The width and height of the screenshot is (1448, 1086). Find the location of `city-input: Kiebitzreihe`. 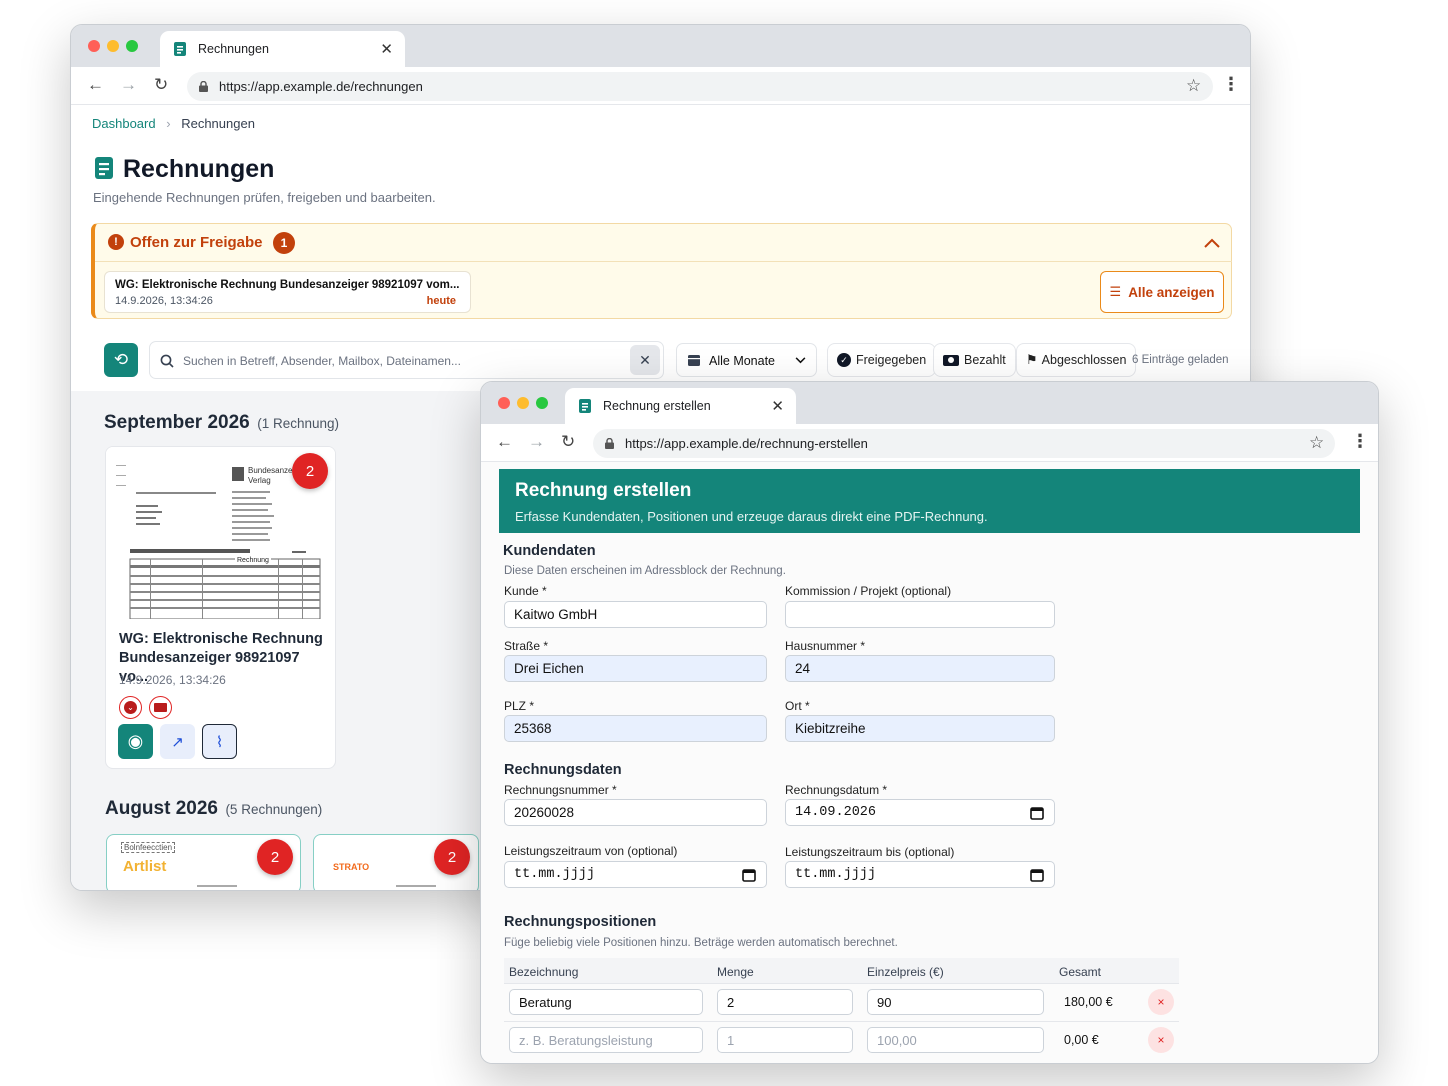

city-input: Kiebitzreihe is located at coordinates (920, 728).